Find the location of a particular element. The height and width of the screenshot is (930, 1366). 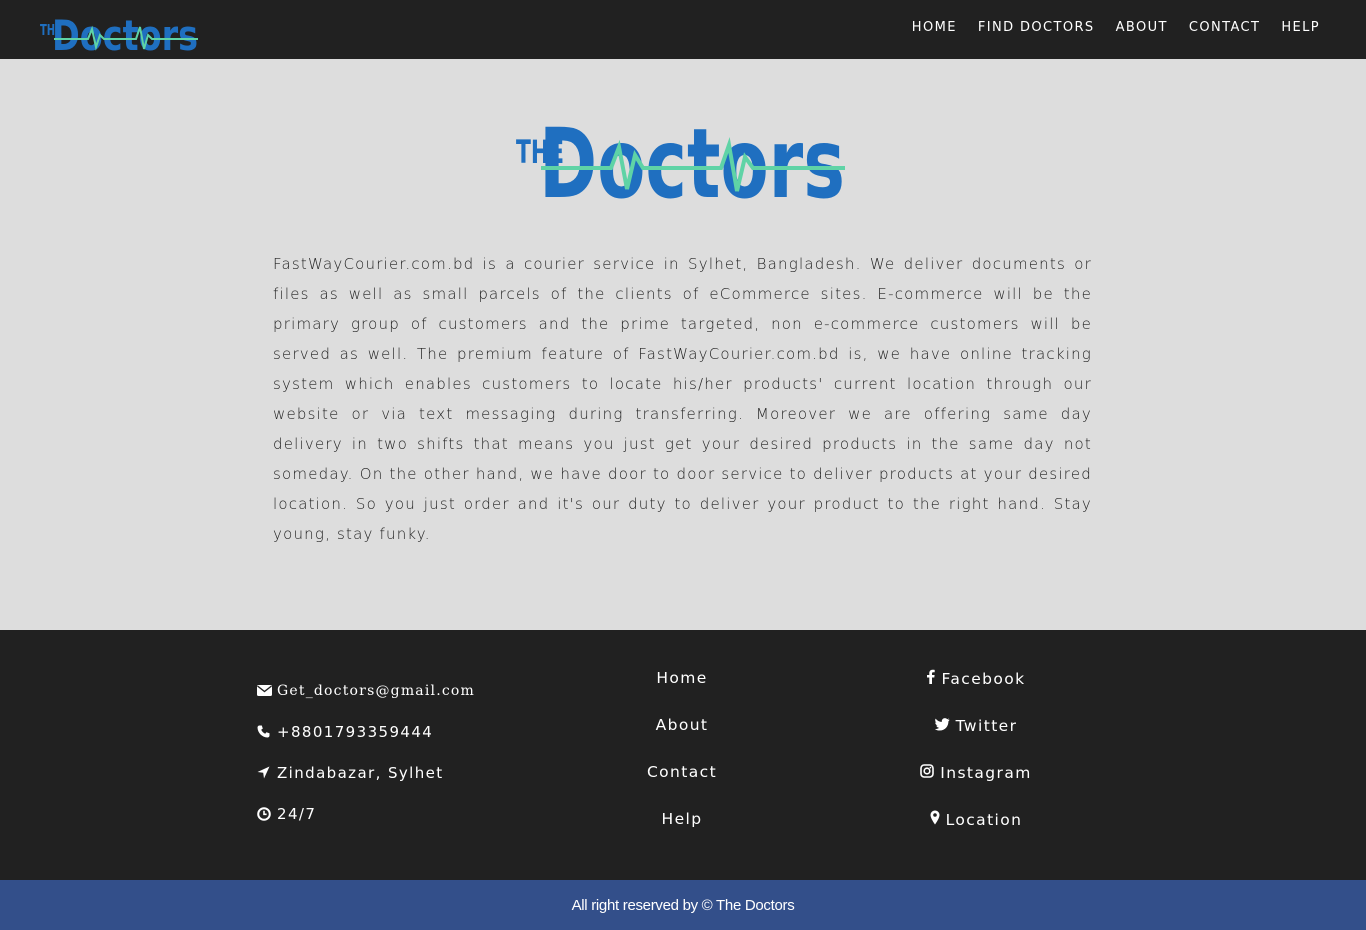

clock-icon is located at coordinates (267, 813).